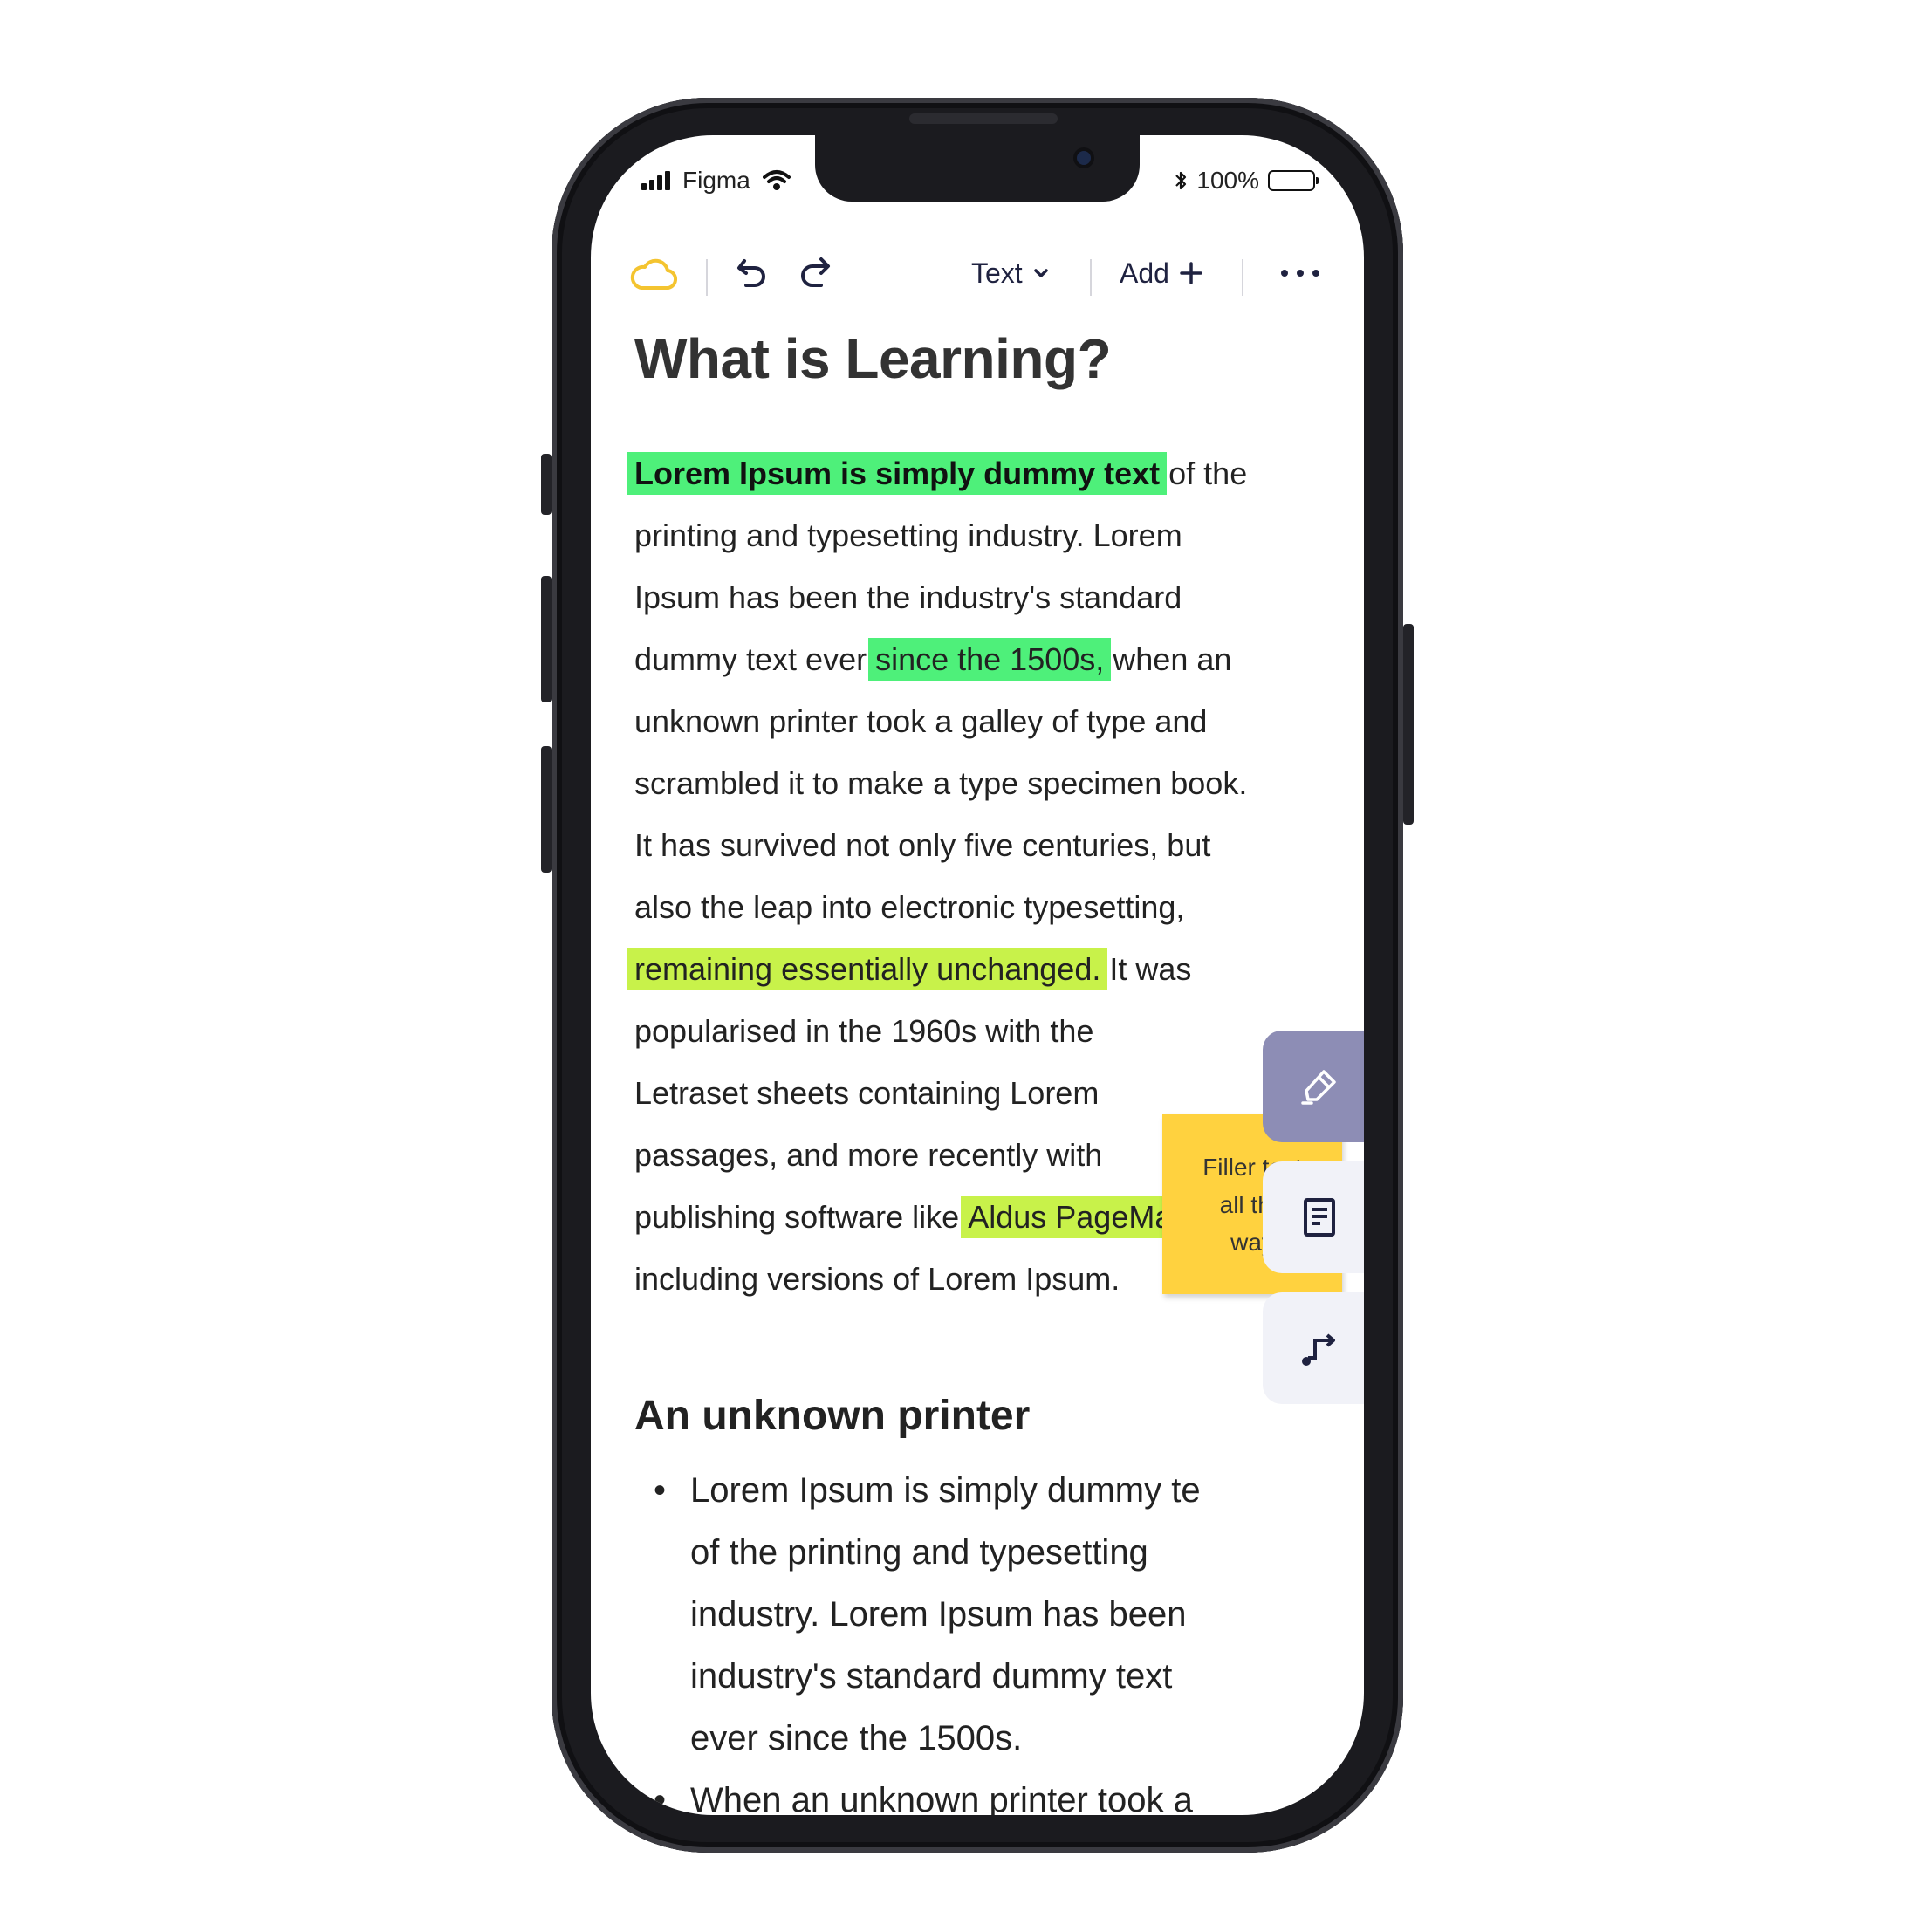 This screenshot has width=1932, height=1932. What do you see at coordinates (941, 1798) in the screenshot?
I see `list-item-line: When an unknown printer took a` at bounding box center [941, 1798].